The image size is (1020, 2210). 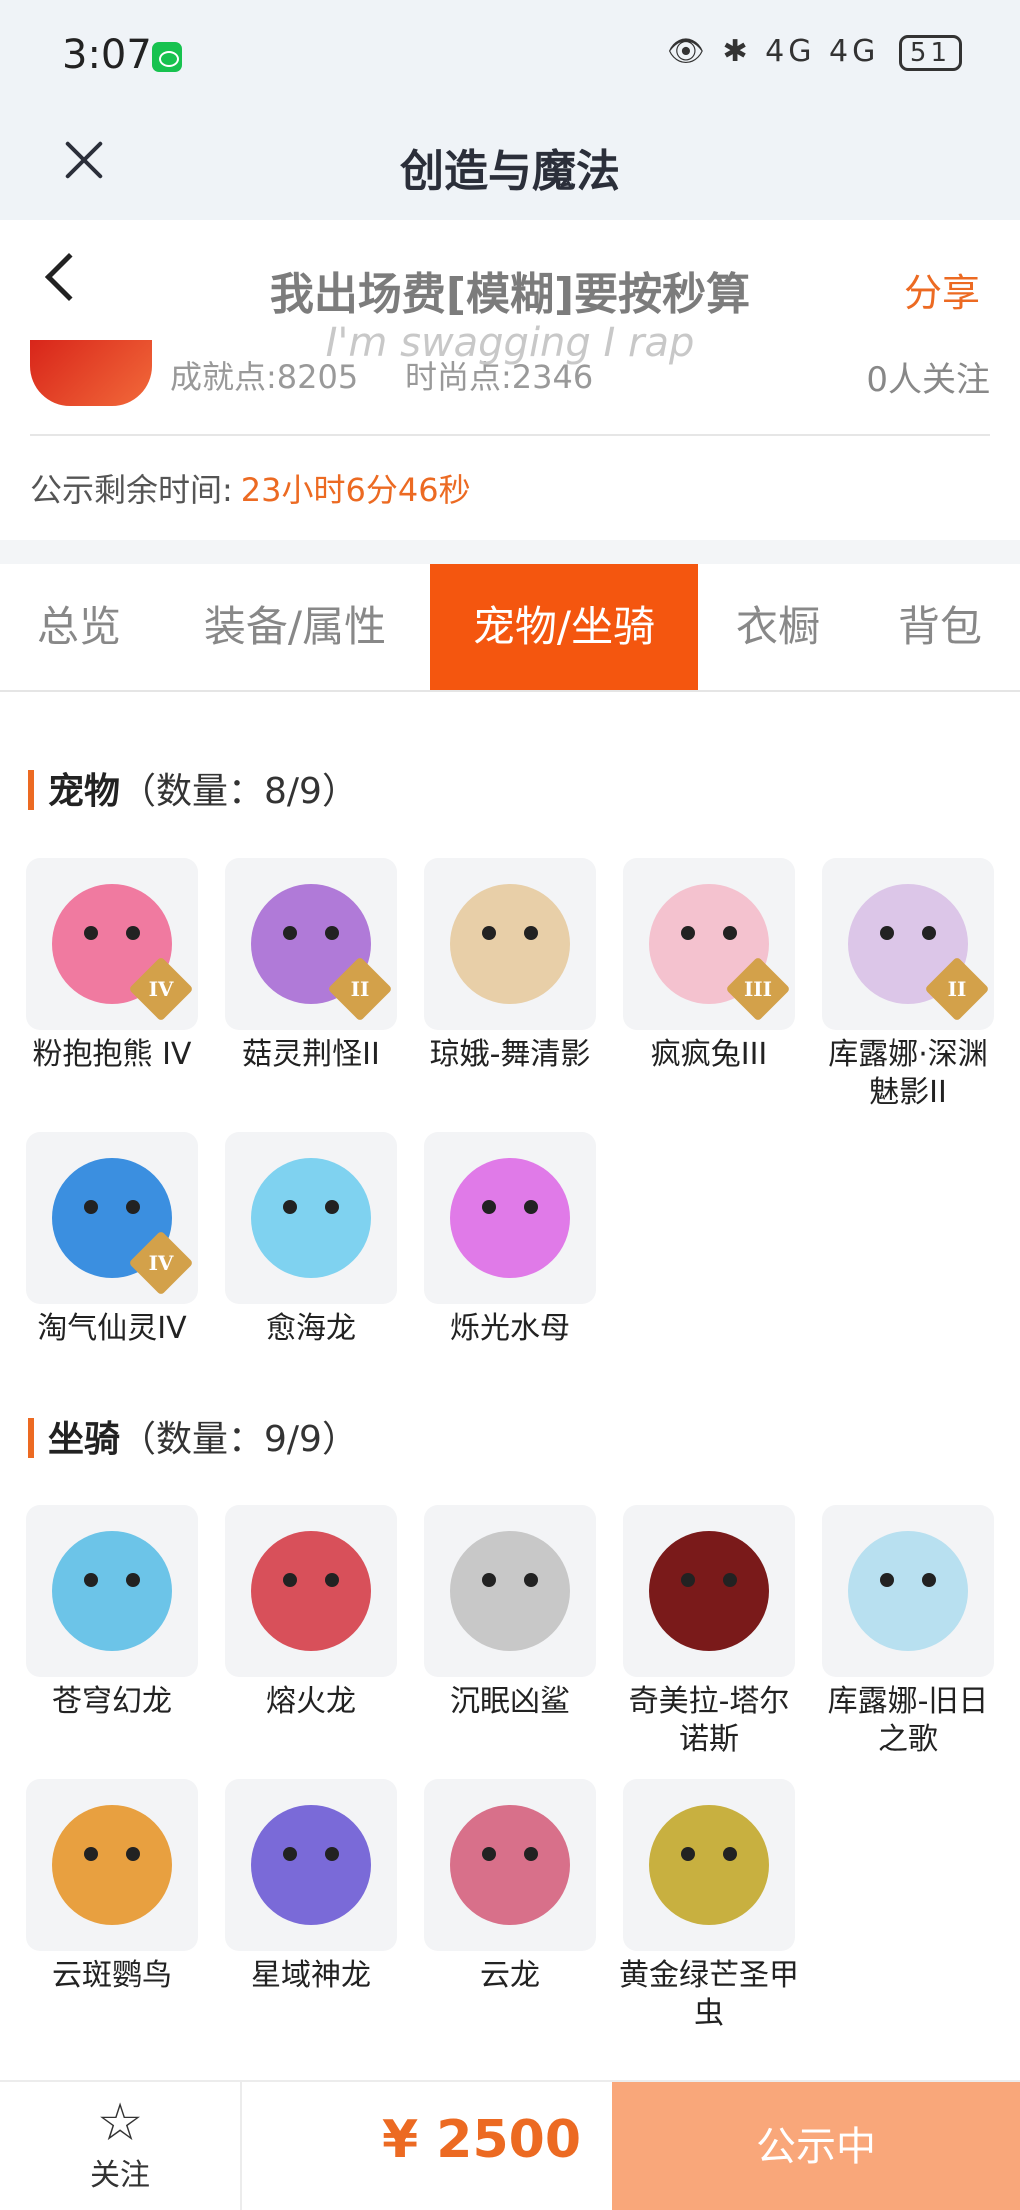 What do you see at coordinates (930, 52) in the screenshot?
I see `battery-icon: 51` at bounding box center [930, 52].